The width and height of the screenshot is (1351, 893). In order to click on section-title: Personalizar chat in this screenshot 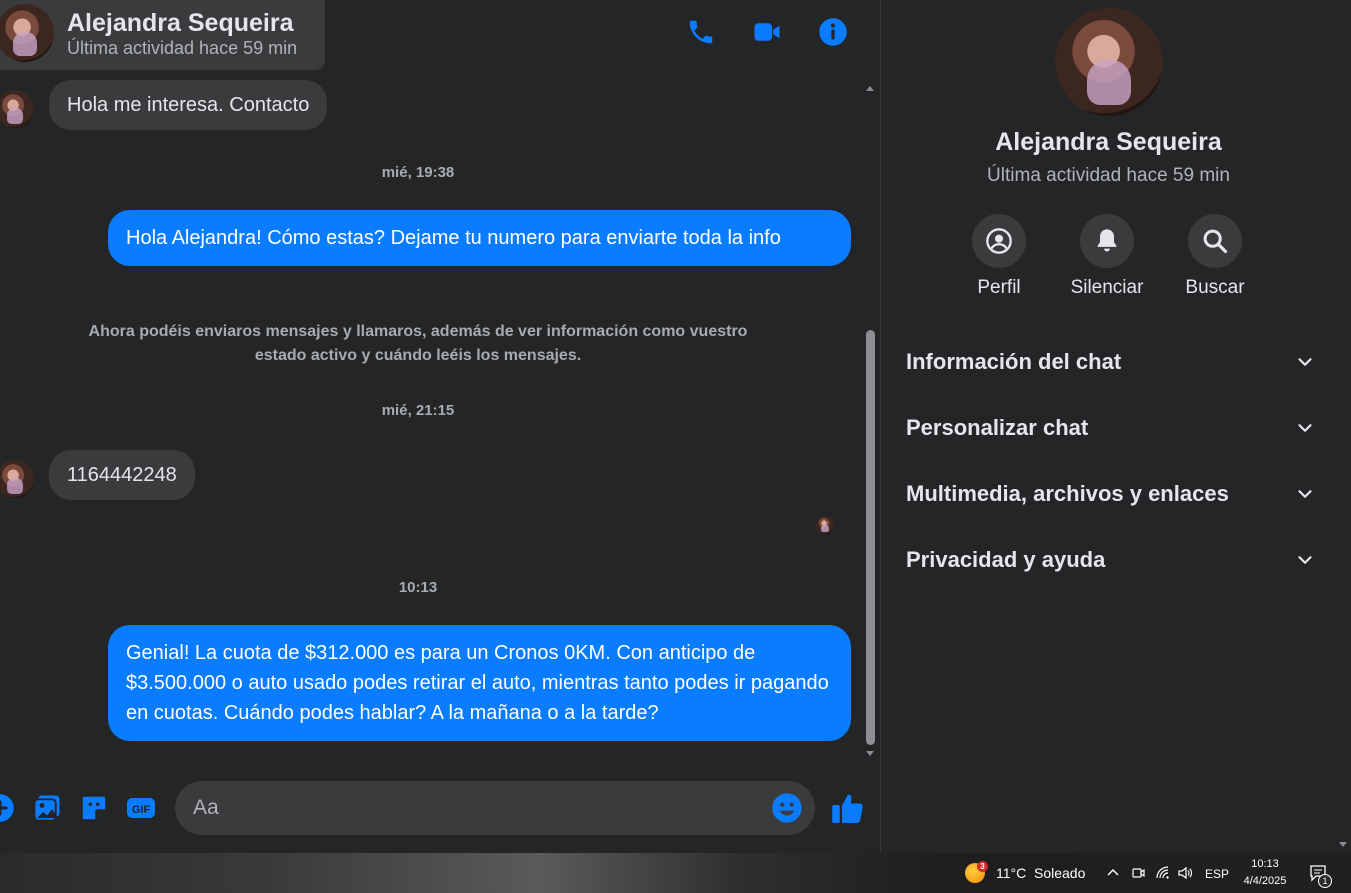, I will do `click(997, 427)`.